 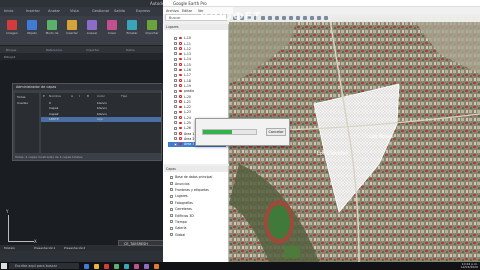 I want to click on place-item: L-18, so click(x=197, y=80).